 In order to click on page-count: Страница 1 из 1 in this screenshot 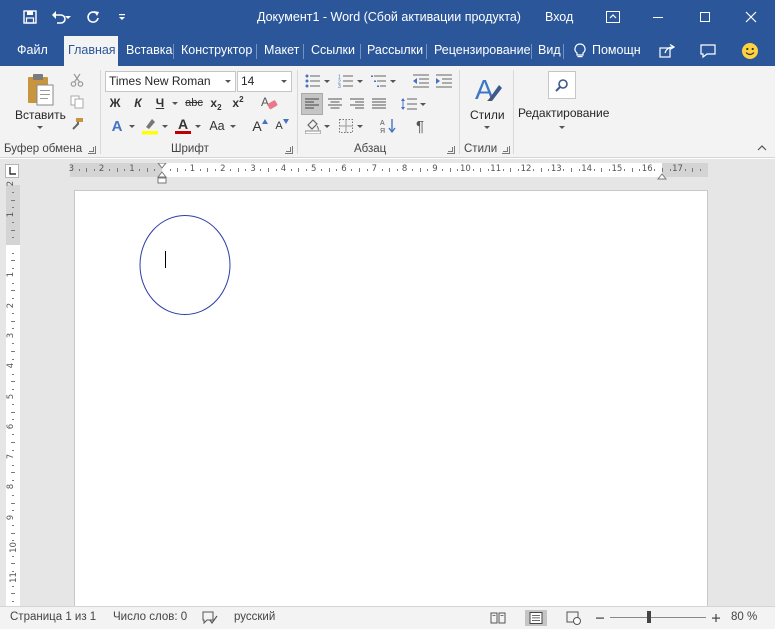, I will do `click(53, 617)`.